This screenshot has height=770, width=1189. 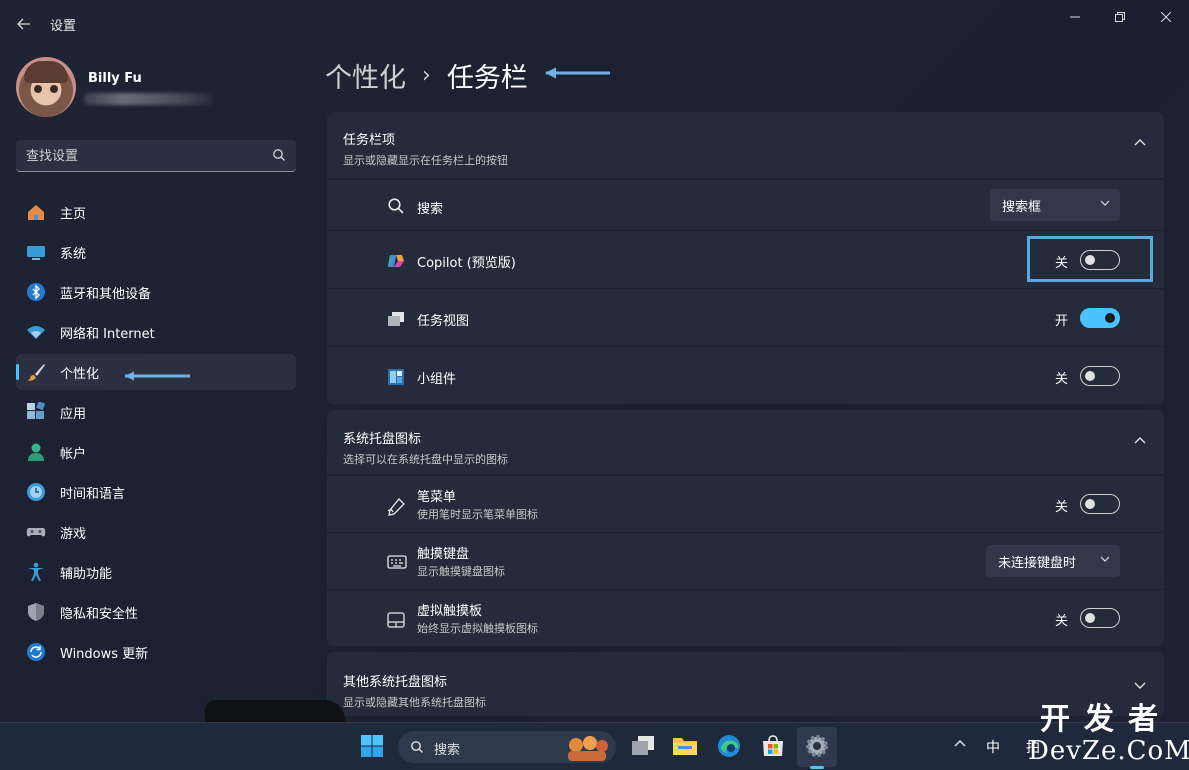 What do you see at coordinates (396, 261) in the screenshot?
I see `copilot-icon` at bounding box center [396, 261].